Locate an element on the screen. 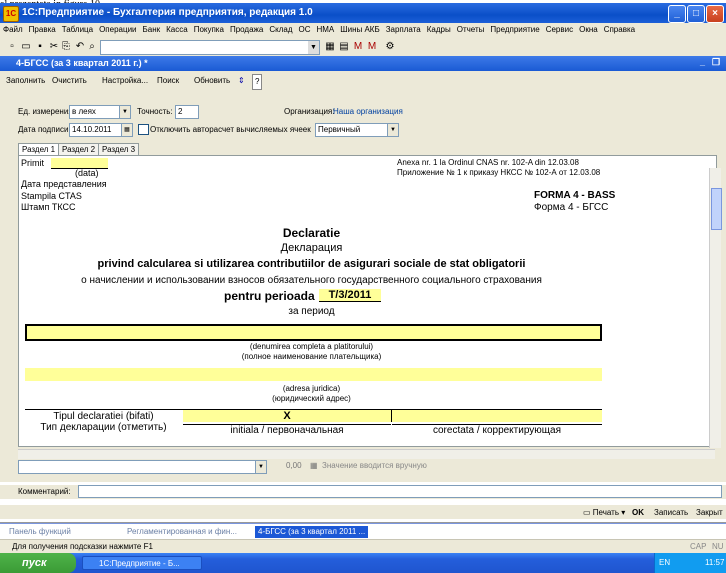  menu-operations: Операции is located at coordinates (117, 28).